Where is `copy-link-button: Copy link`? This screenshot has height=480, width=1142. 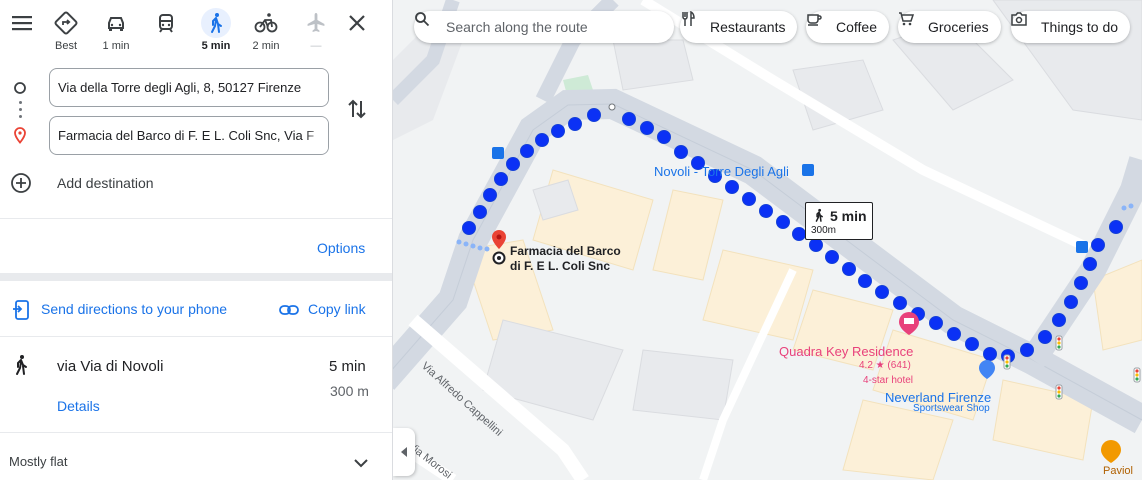
copy-link-button: Copy link is located at coordinates (326, 309).